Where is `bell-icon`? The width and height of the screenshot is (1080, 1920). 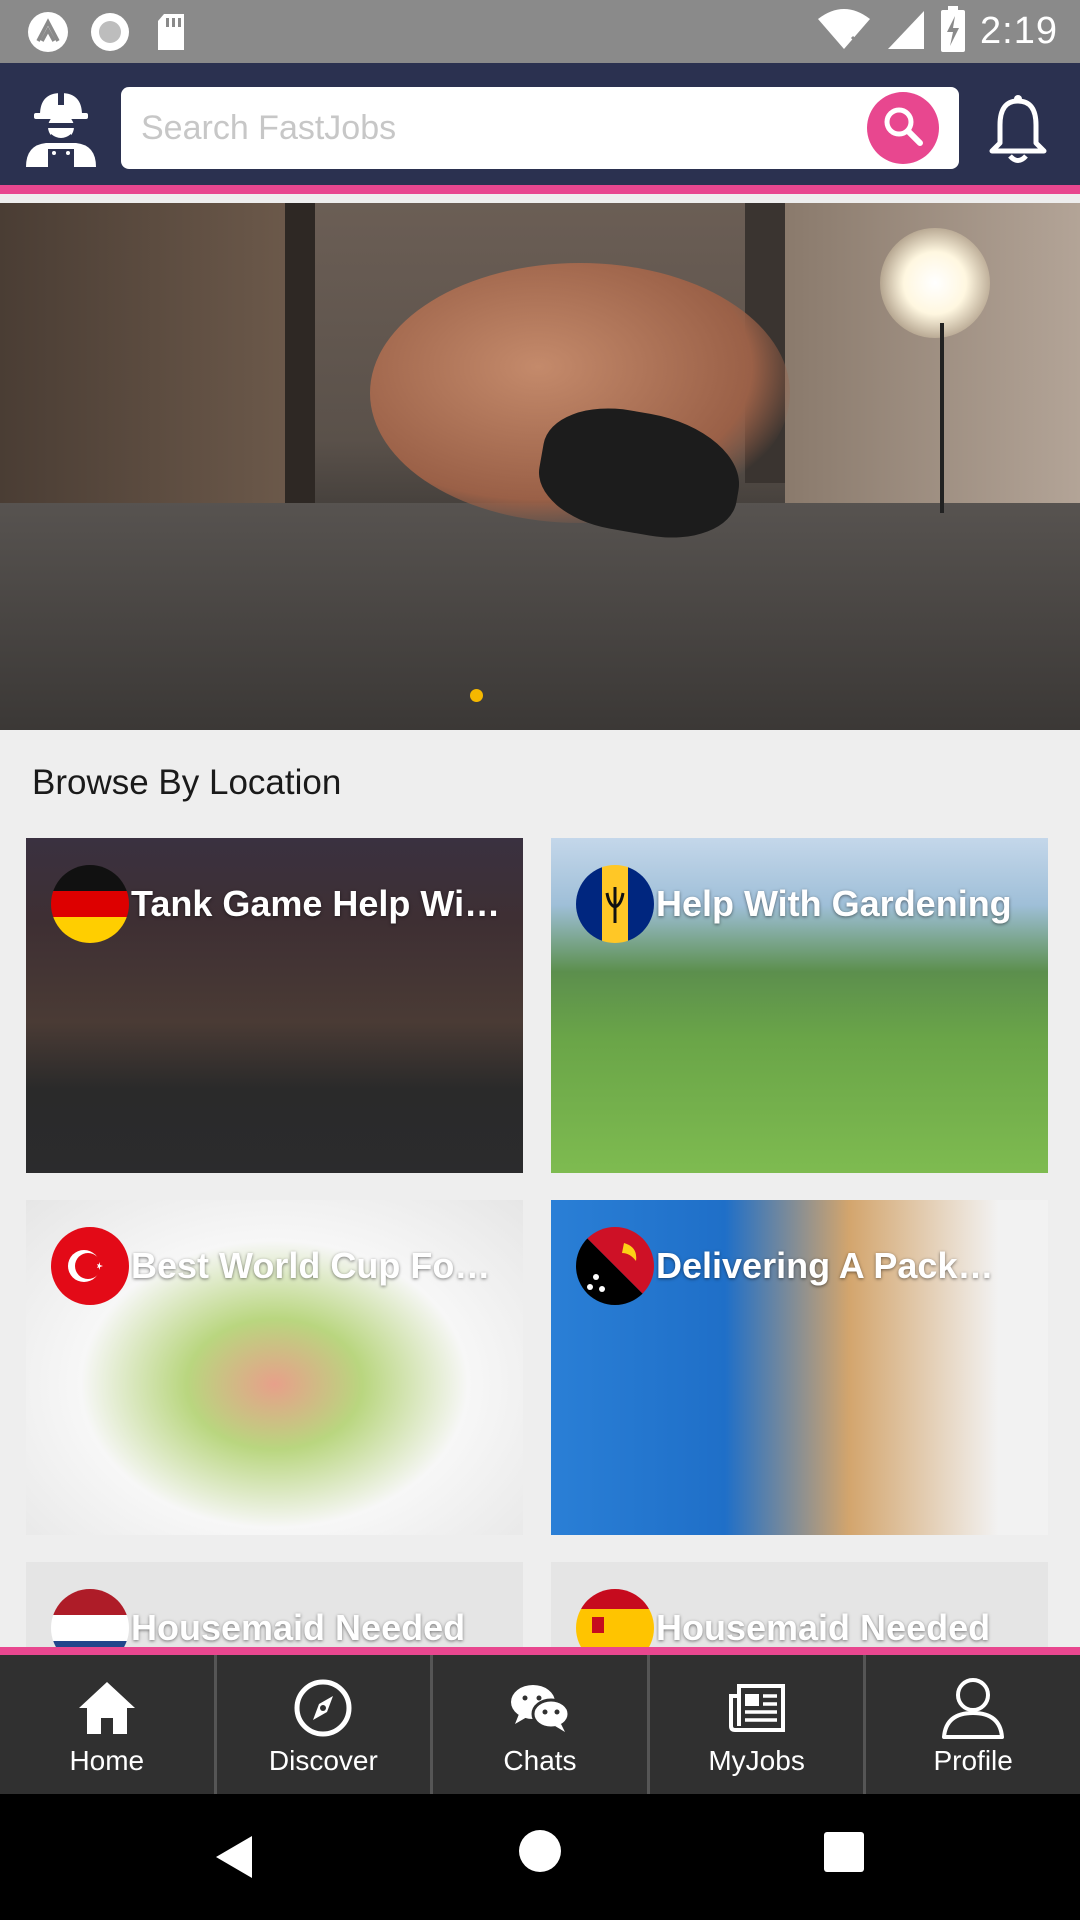 bell-icon is located at coordinates (1018, 129).